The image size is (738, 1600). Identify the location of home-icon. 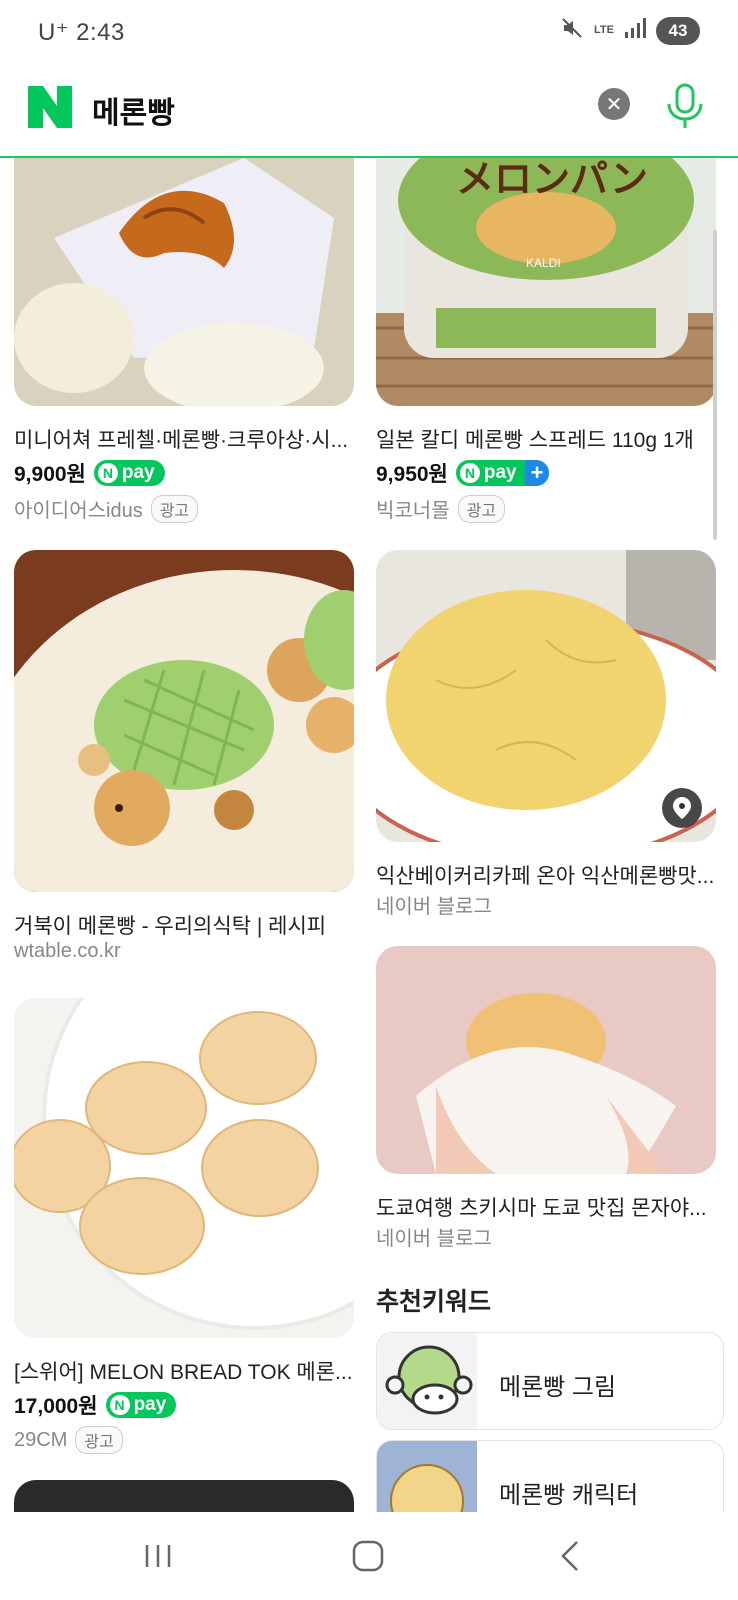
(368, 1556).